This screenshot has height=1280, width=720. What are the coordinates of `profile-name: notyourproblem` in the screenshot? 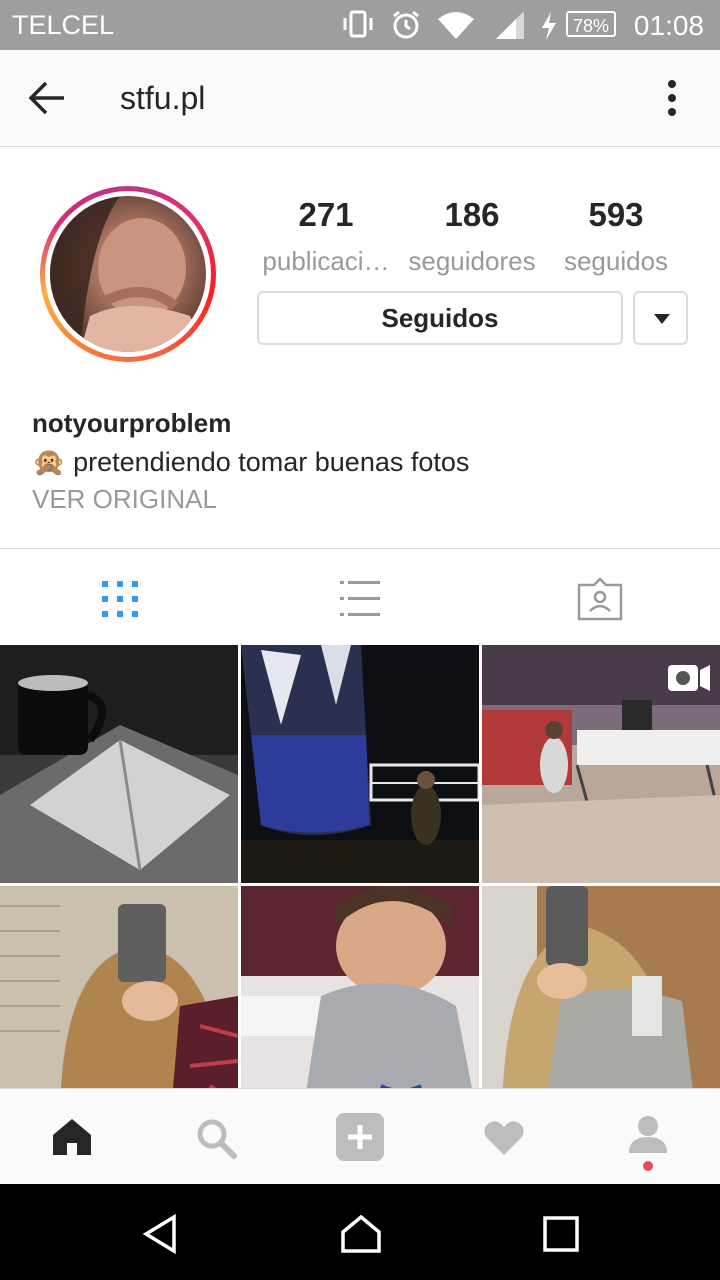 It's located at (132, 423).